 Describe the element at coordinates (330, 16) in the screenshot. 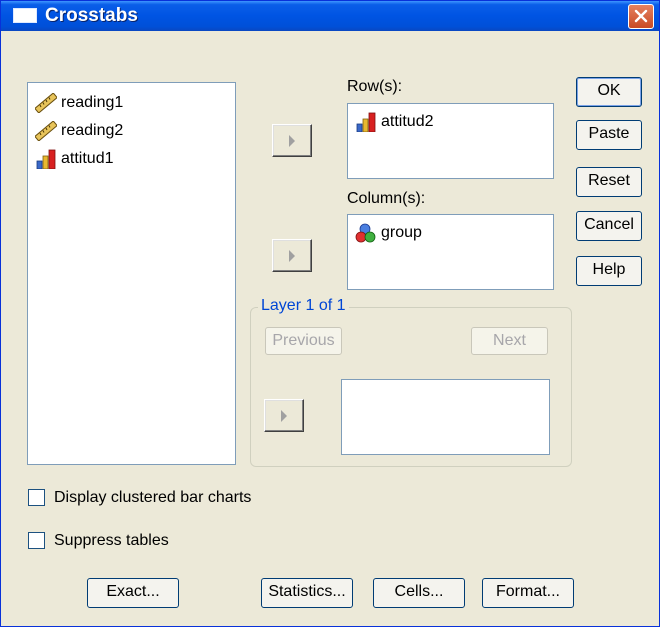

I see `title-bar: Crosstabs` at that location.